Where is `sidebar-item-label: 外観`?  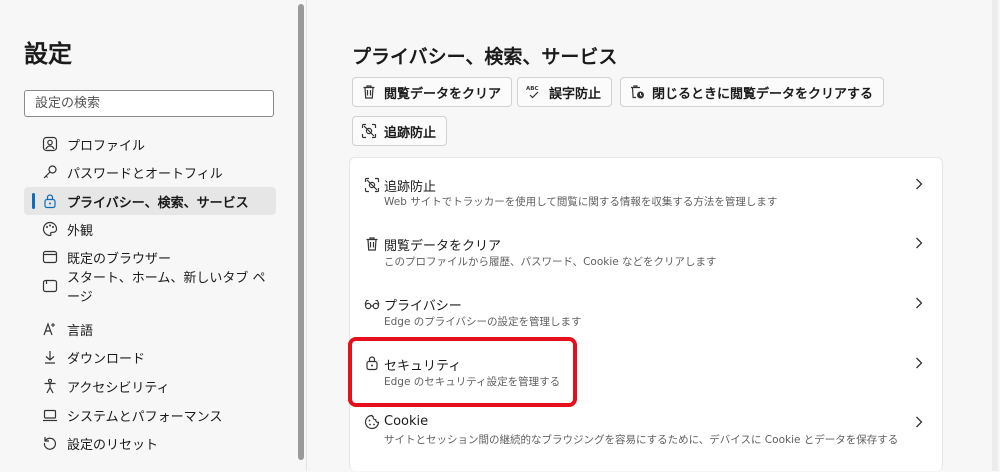
sidebar-item-label: 外観 is located at coordinates (80, 231).